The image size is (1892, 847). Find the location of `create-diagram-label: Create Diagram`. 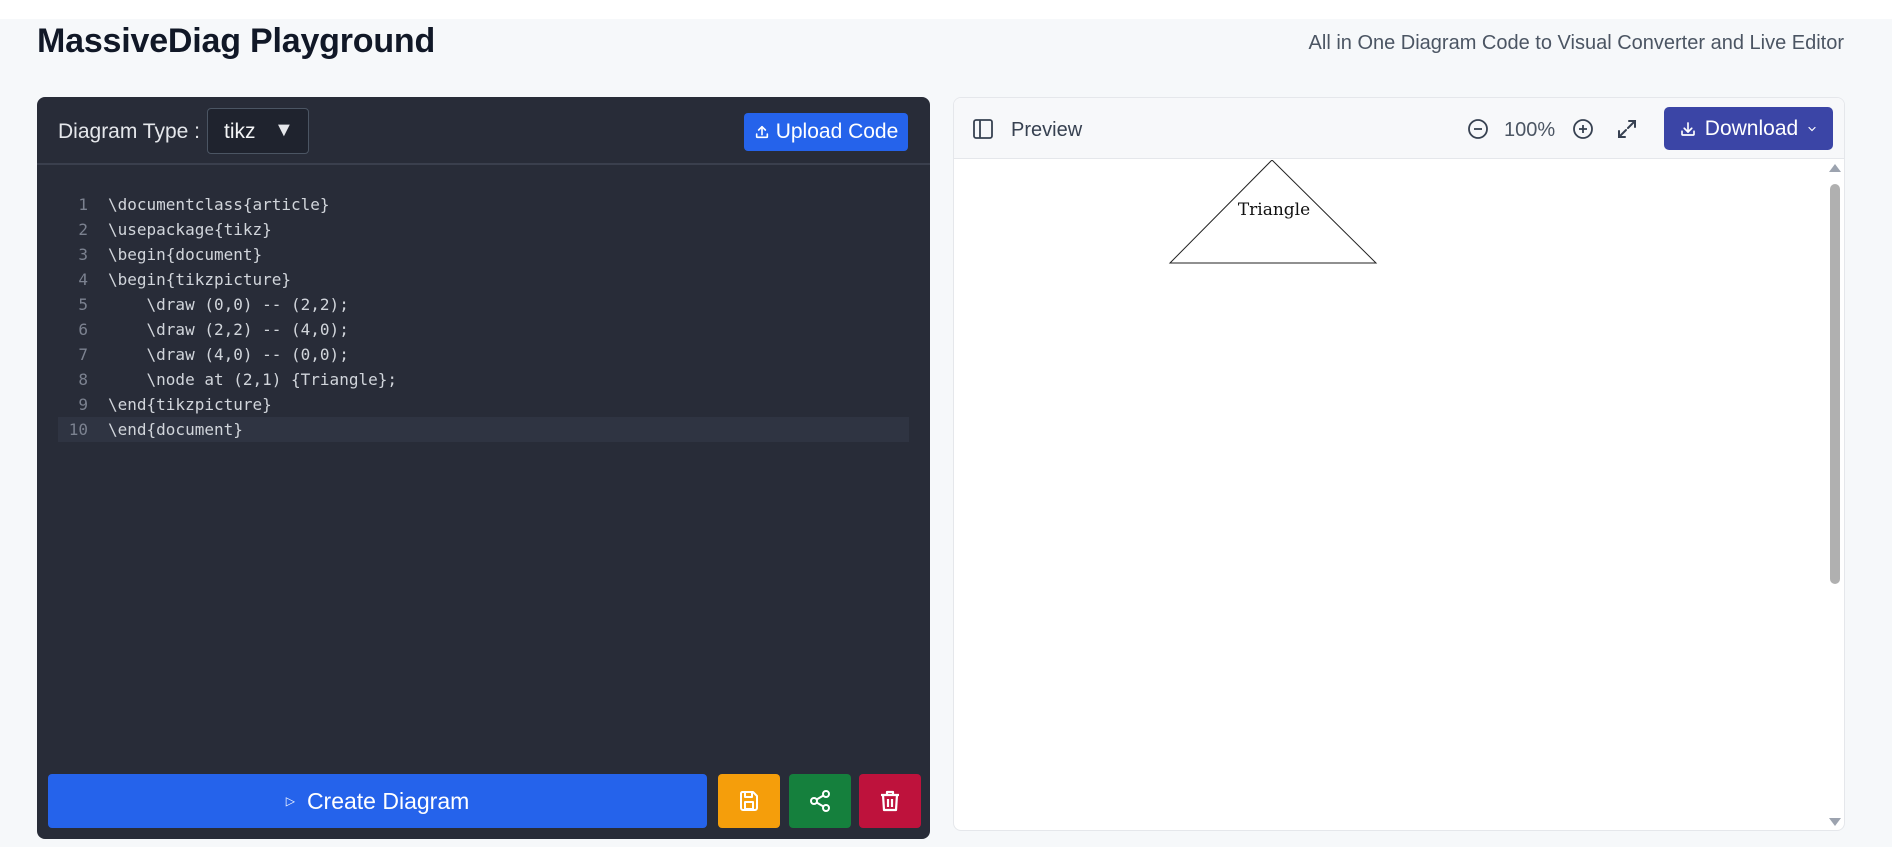

create-diagram-label: Create Diagram is located at coordinates (388, 800).